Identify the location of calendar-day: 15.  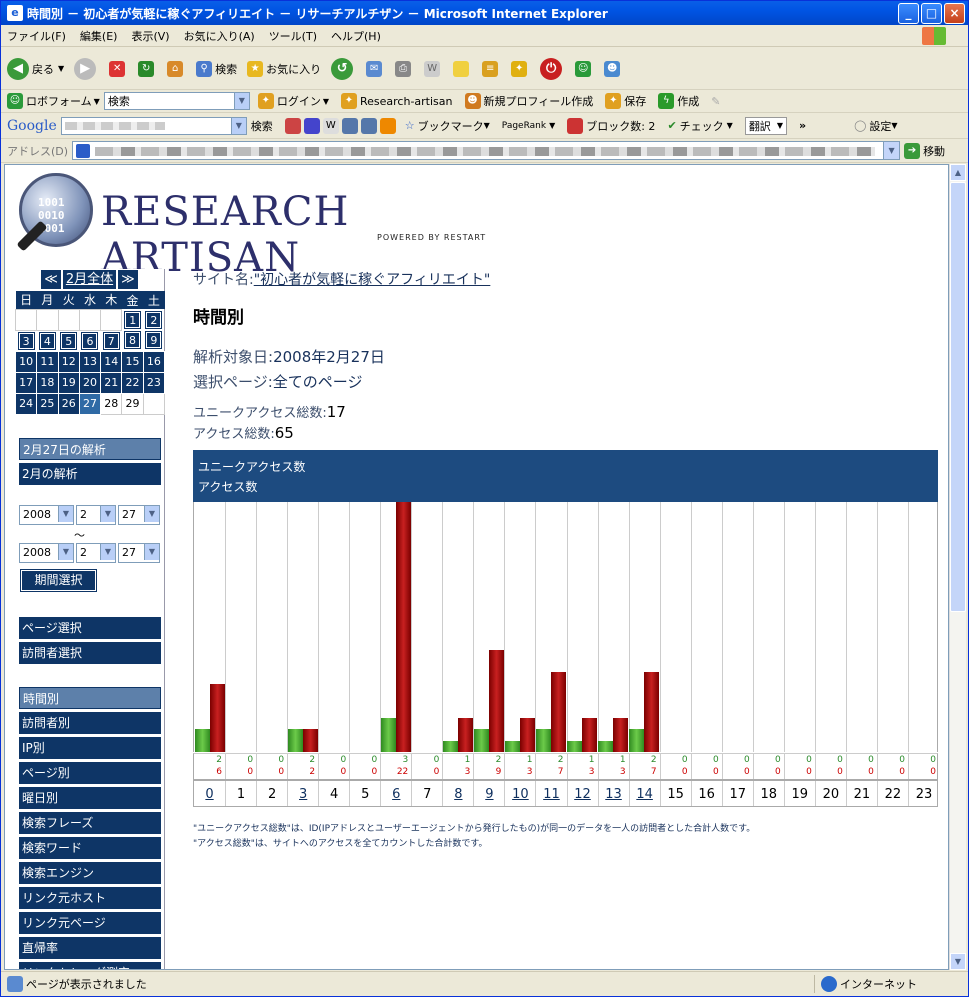
(132, 361).